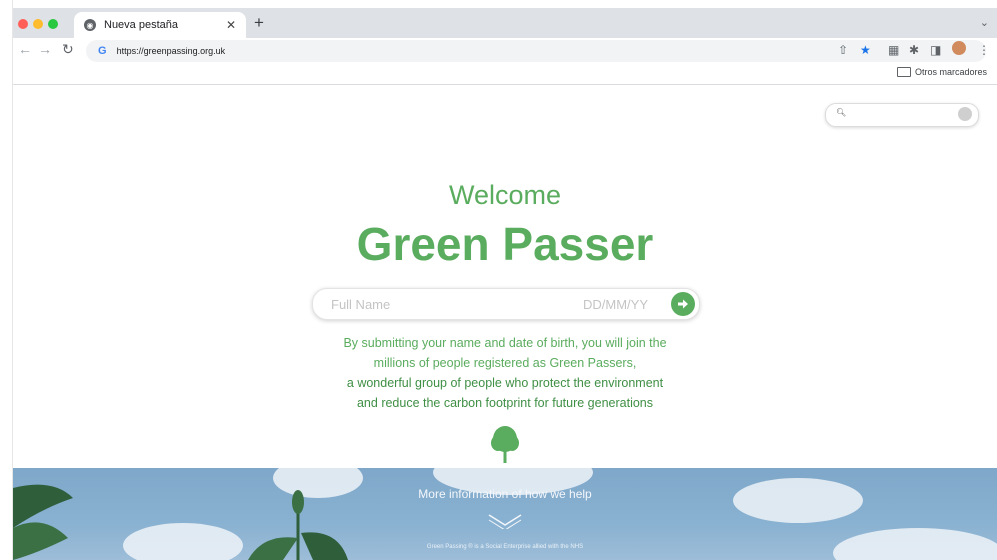 The width and height of the screenshot is (997, 560). I want to click on folder-icon, so click(903, 72).